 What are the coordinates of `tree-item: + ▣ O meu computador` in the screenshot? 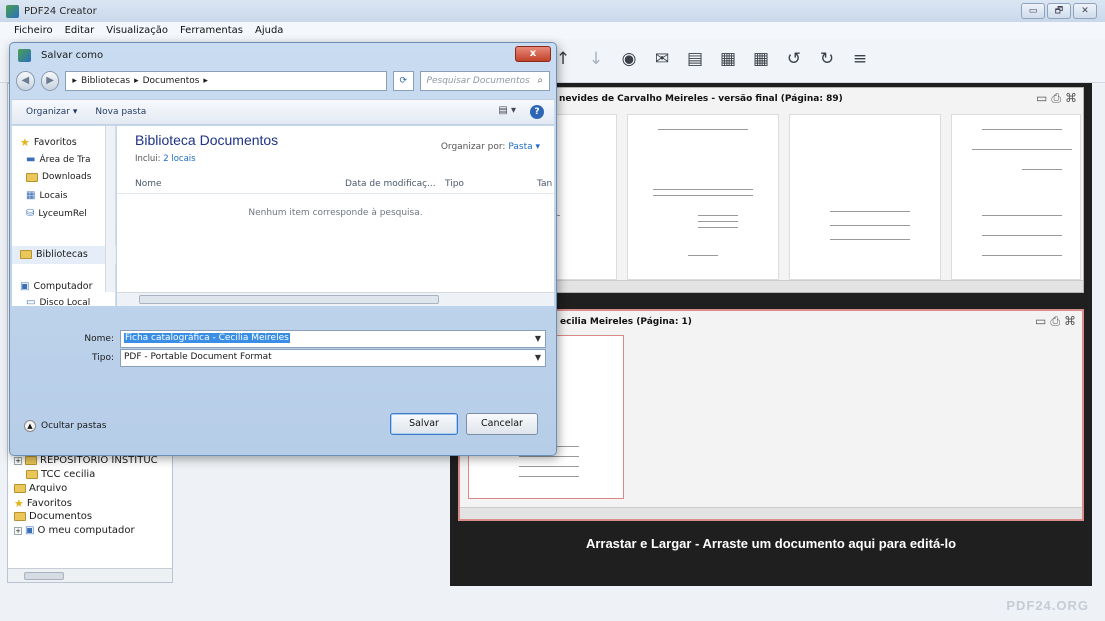 It's located at (74, 530).